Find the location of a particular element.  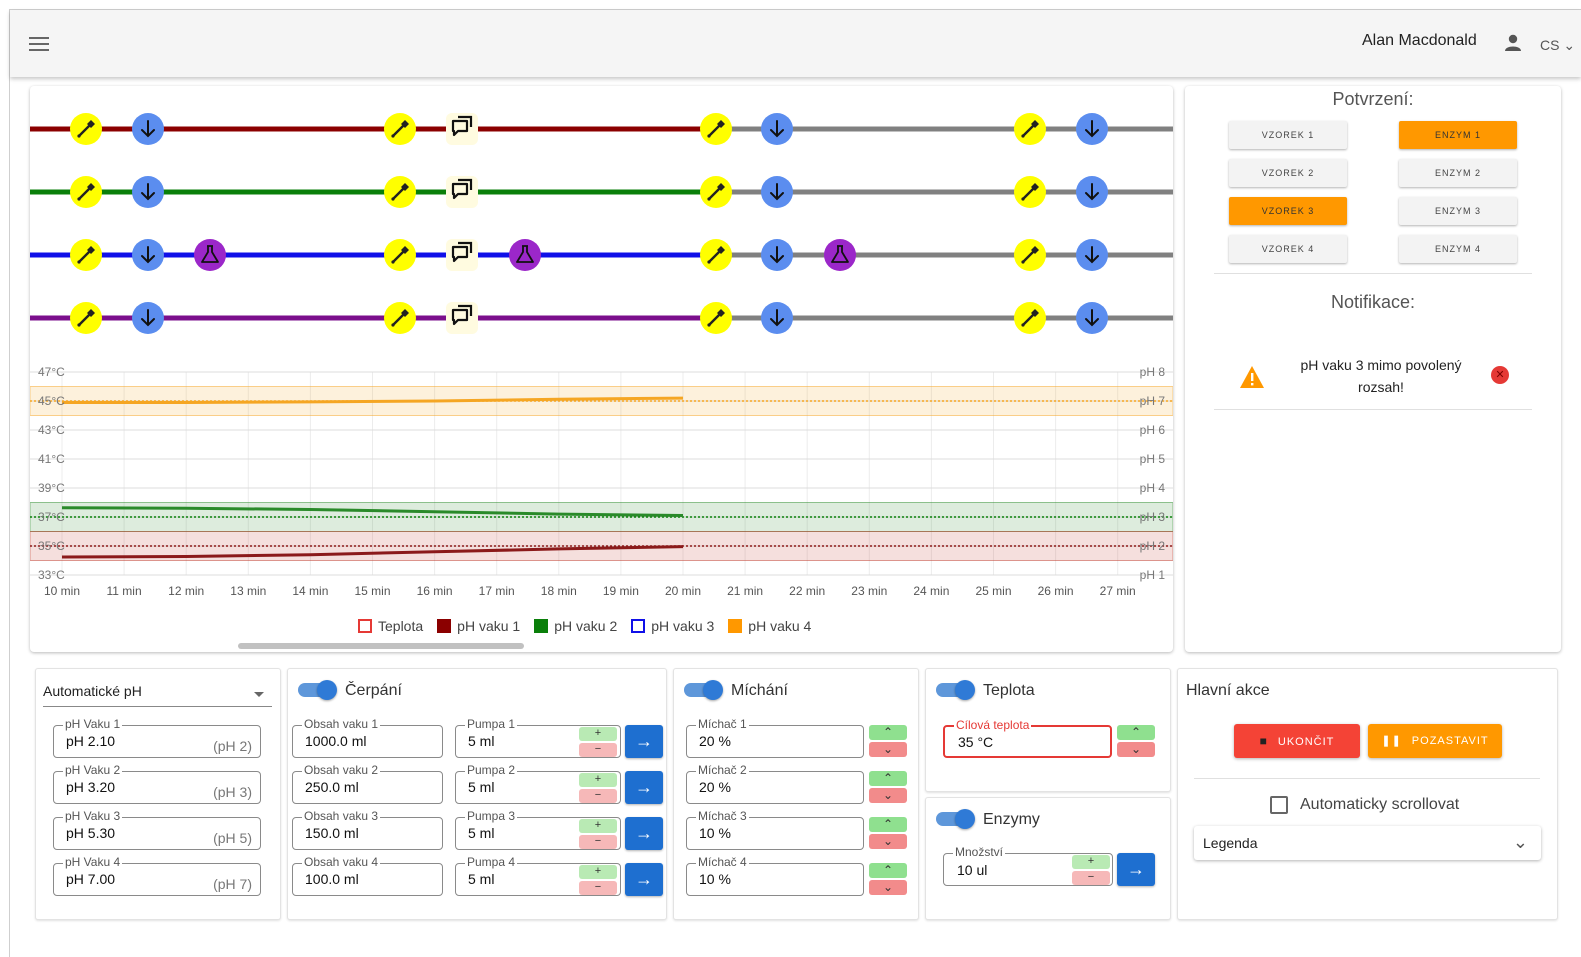

dismiss-notification-icon: ✕ is located at coordinates (1500, 375).